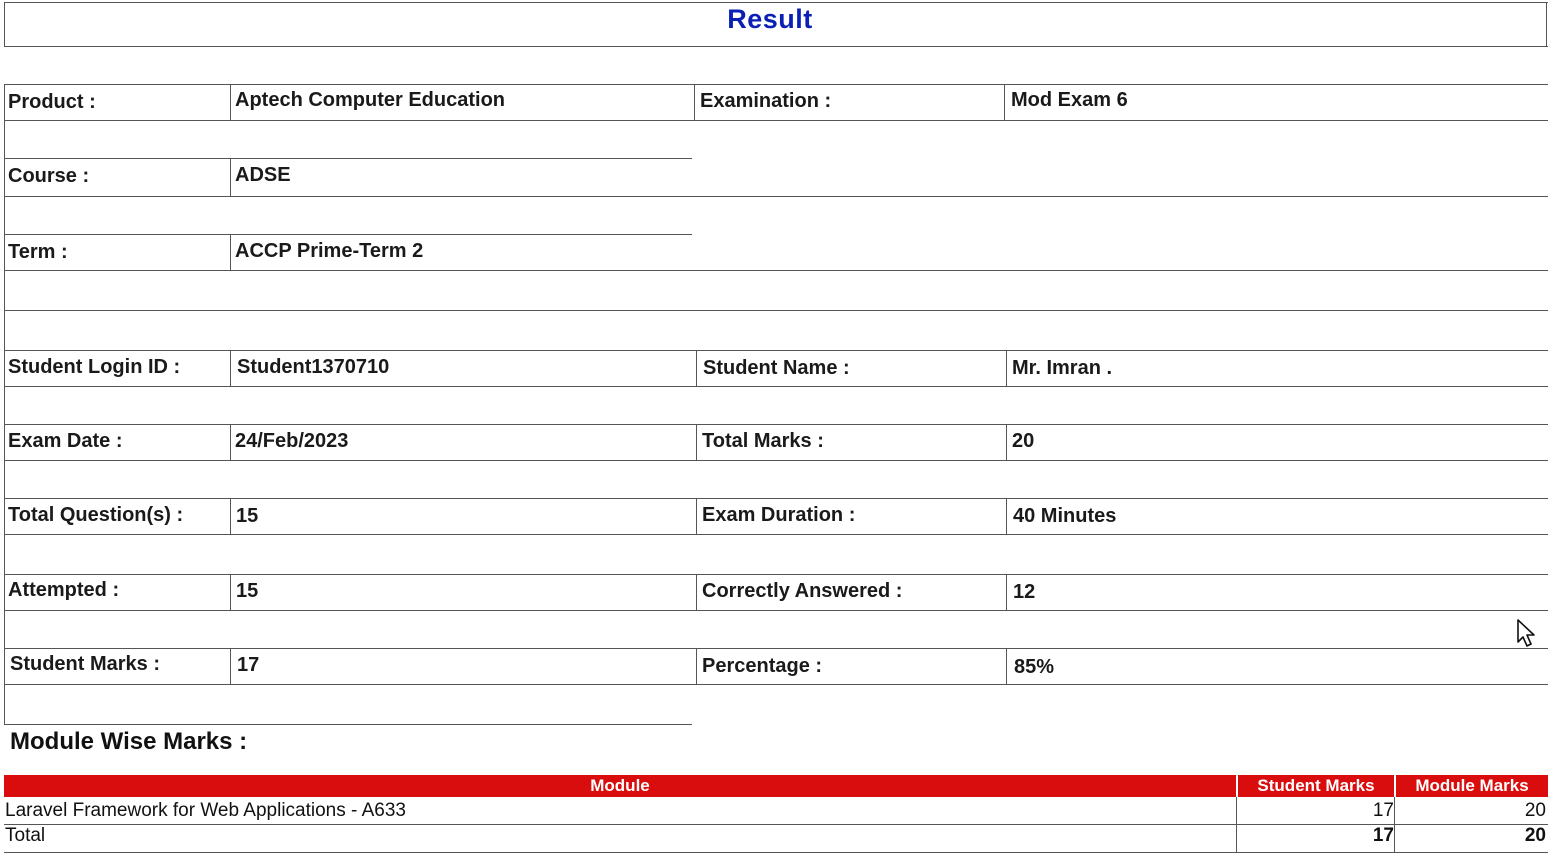 The height and width of the screenshot is (860, 1550). I want to click on total-questions-label: Total Question(s) :, so click(96, 515).